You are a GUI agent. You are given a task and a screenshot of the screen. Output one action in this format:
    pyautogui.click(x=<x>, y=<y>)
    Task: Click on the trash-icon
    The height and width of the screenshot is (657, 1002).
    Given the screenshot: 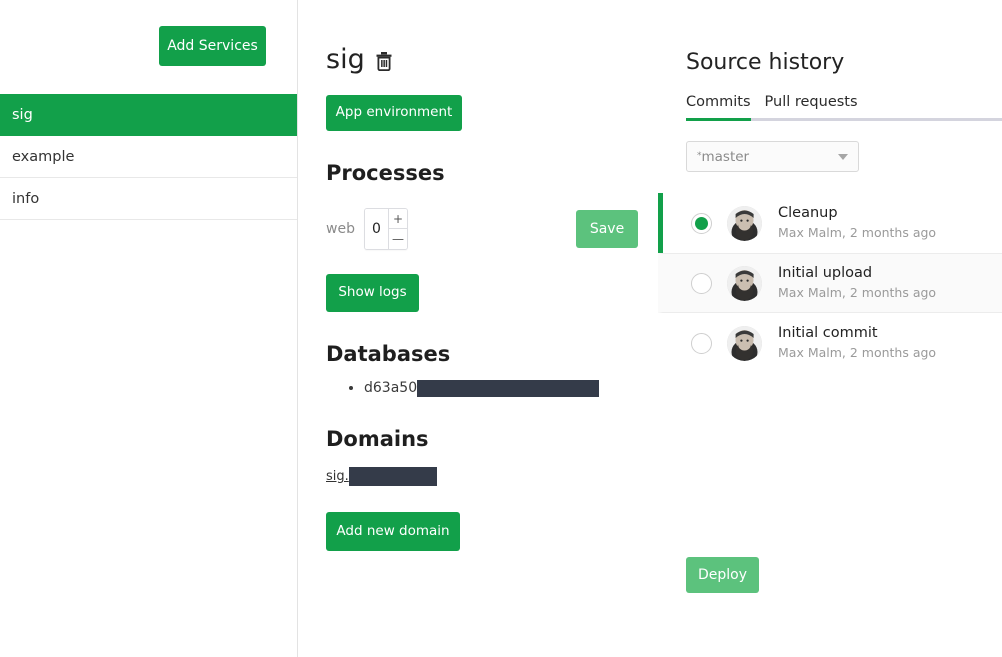 What is the action you would take?
    pyautogui.click(x=384, y=61)
    